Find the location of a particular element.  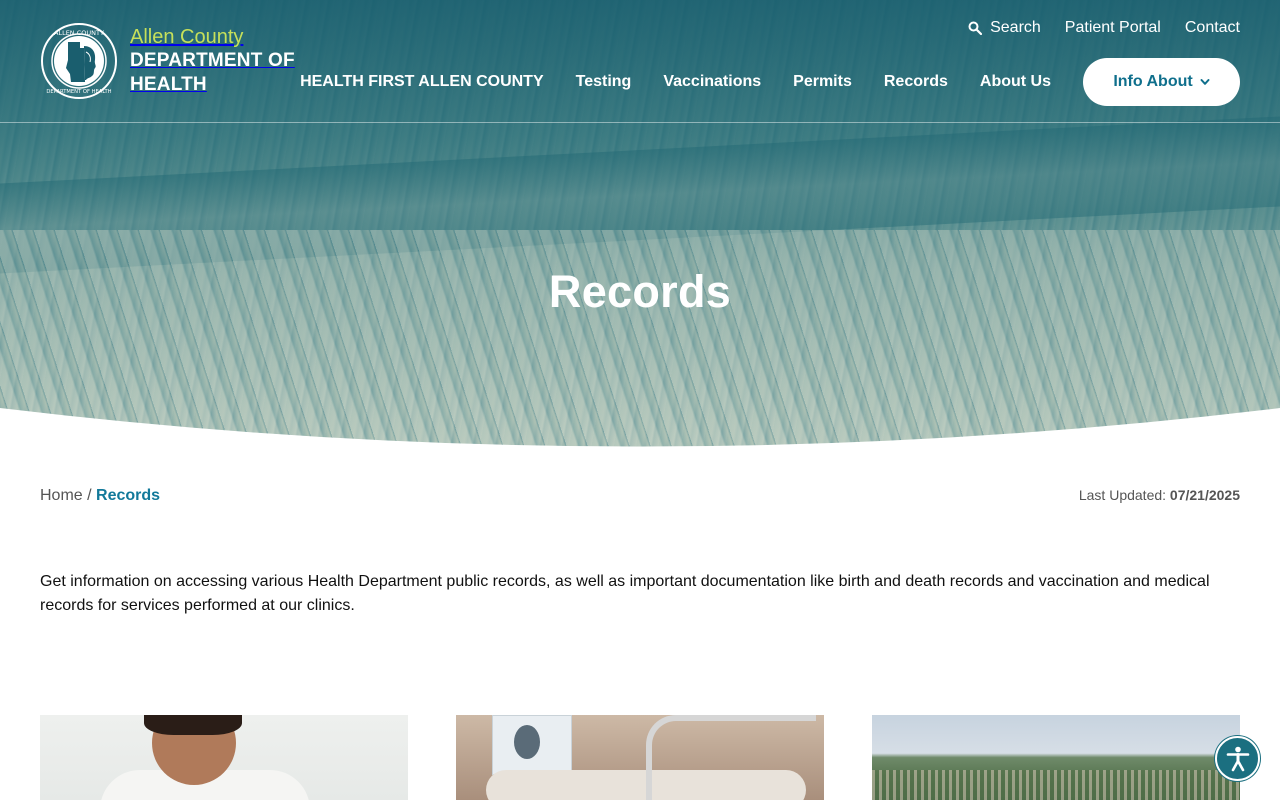

nav-item-vaccinations: Vaccinations is located at coordinates (712, 82).